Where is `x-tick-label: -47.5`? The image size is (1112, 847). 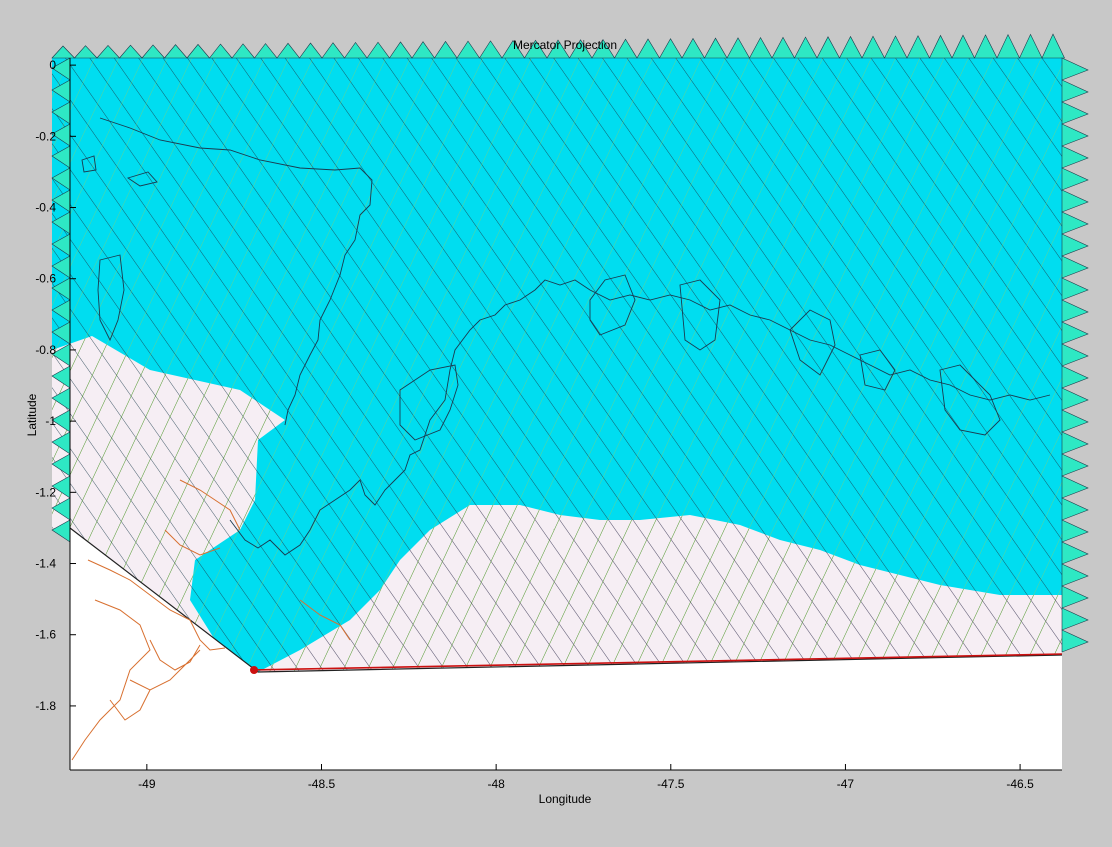 x-tick-label: -47.5 is located at coordinates (671, 784).